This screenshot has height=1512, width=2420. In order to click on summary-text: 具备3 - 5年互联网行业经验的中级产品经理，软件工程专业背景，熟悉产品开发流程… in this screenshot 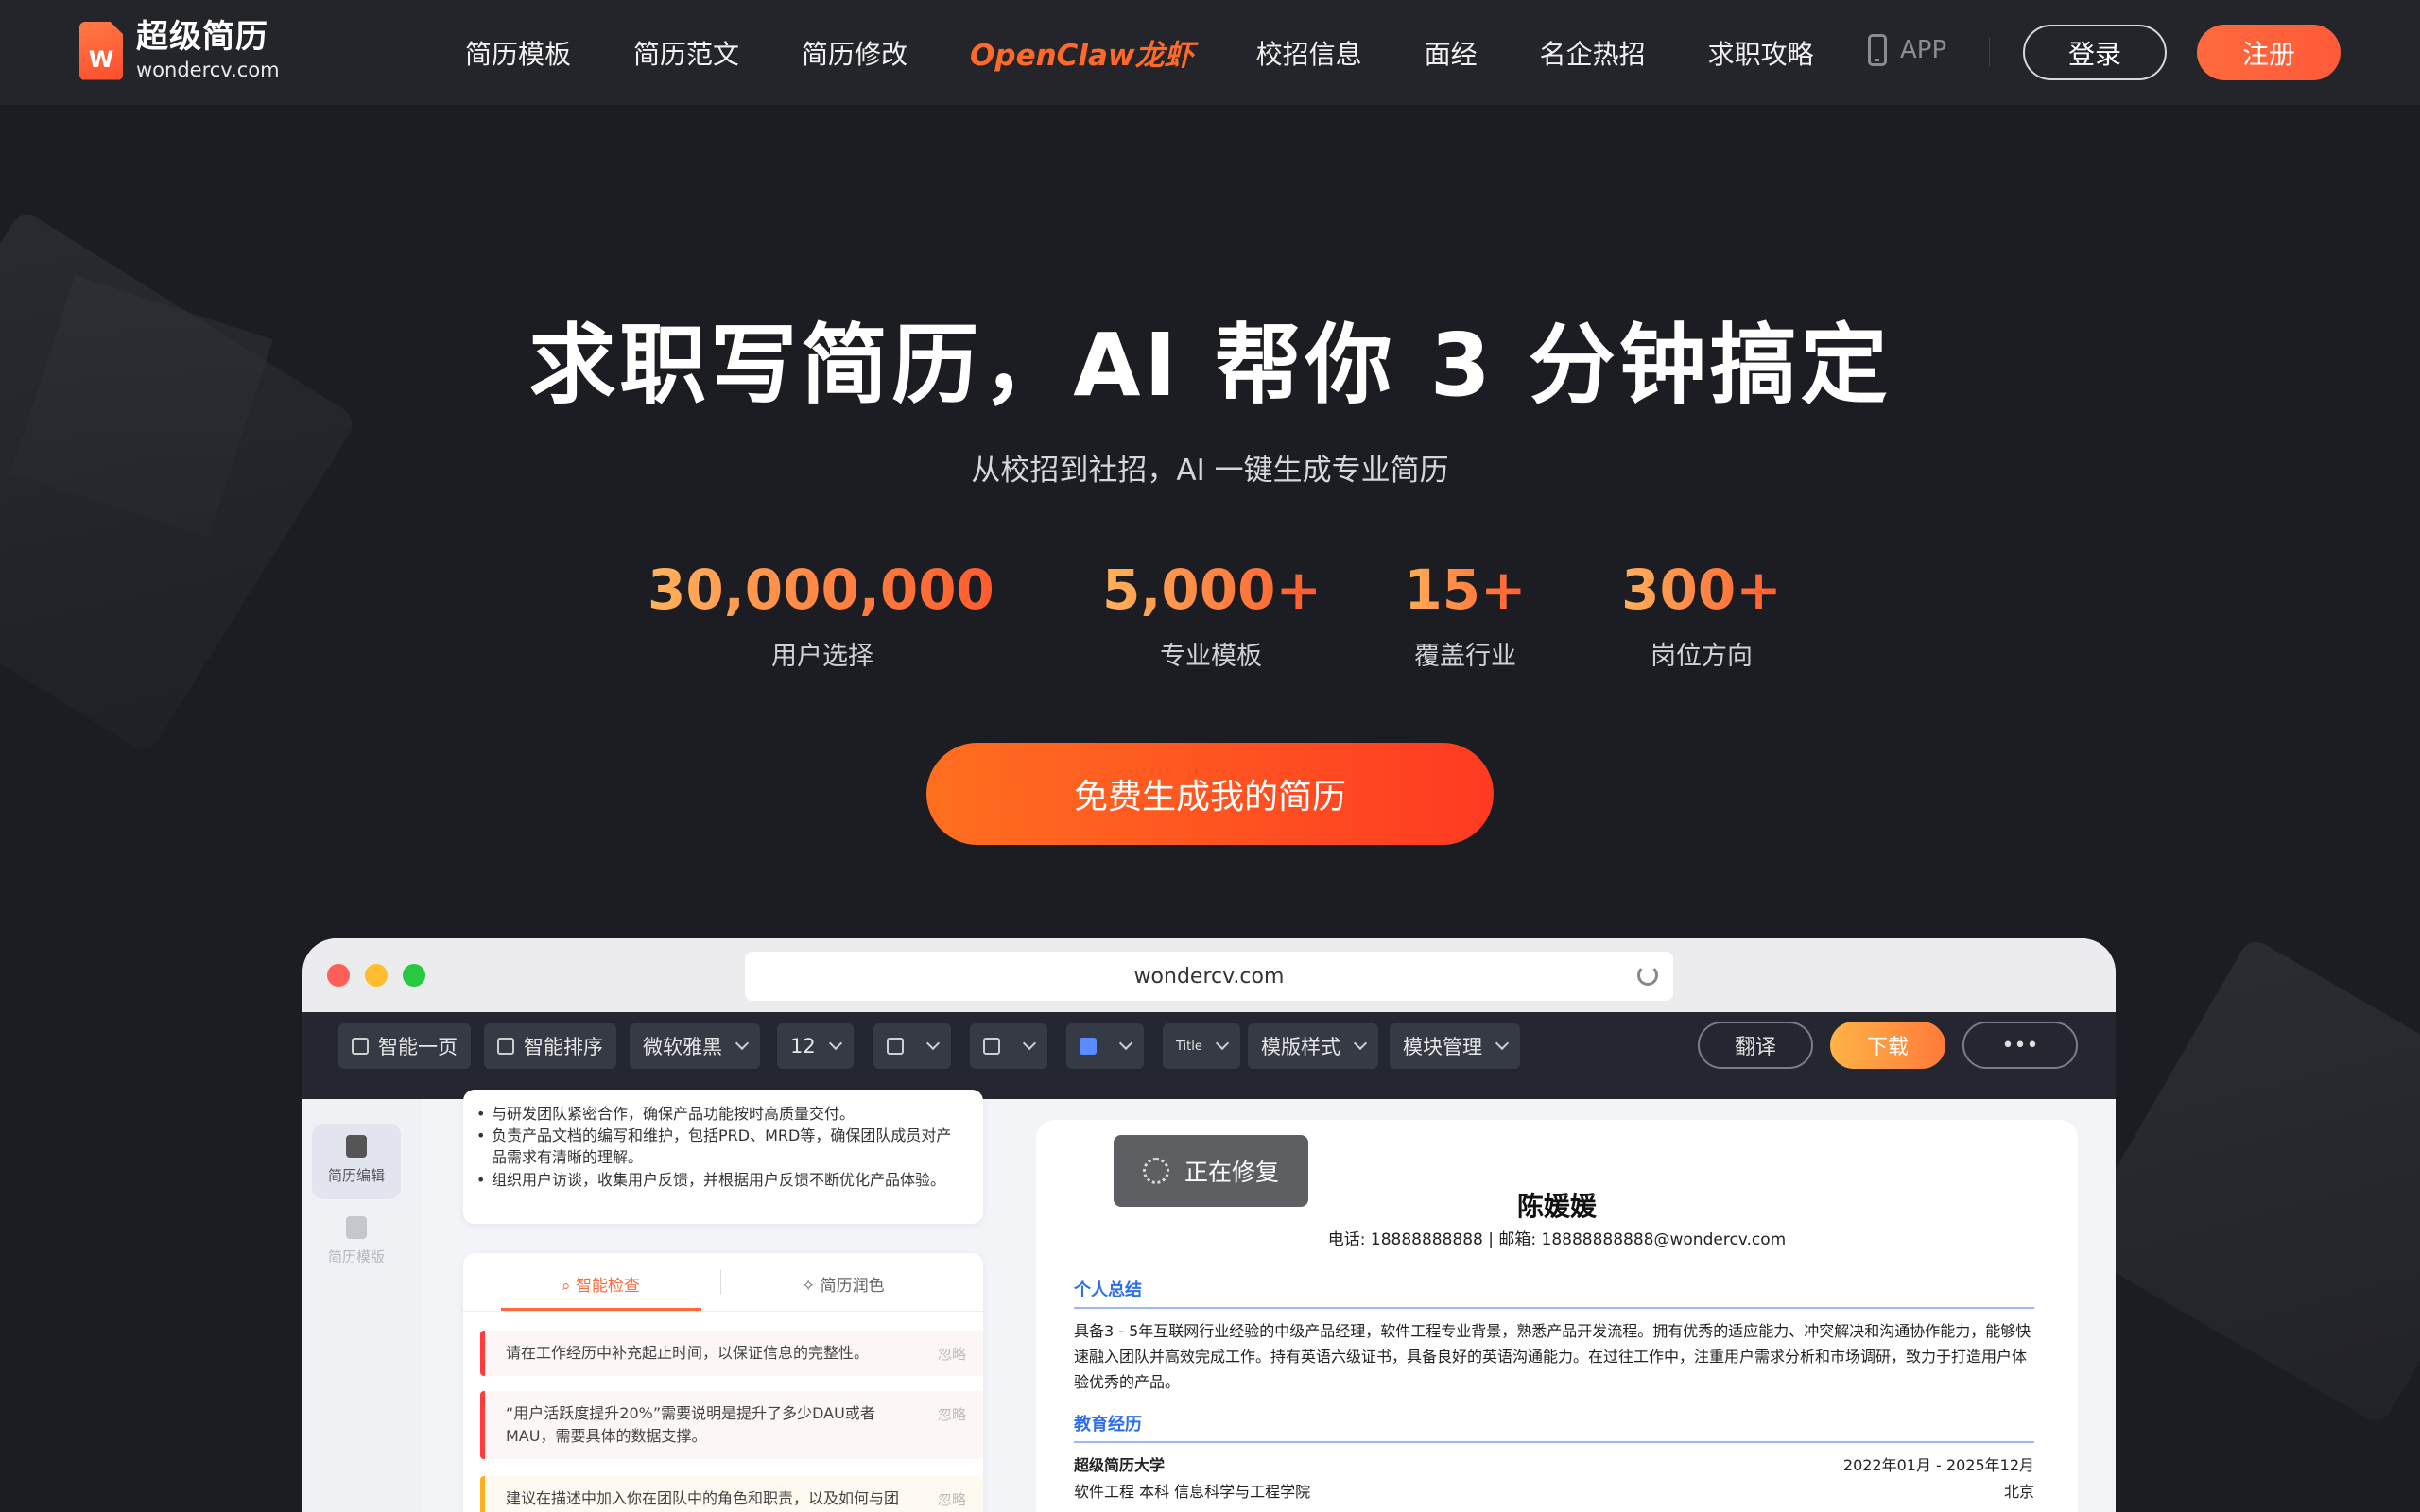, I will do `click(1552, 1357)`.